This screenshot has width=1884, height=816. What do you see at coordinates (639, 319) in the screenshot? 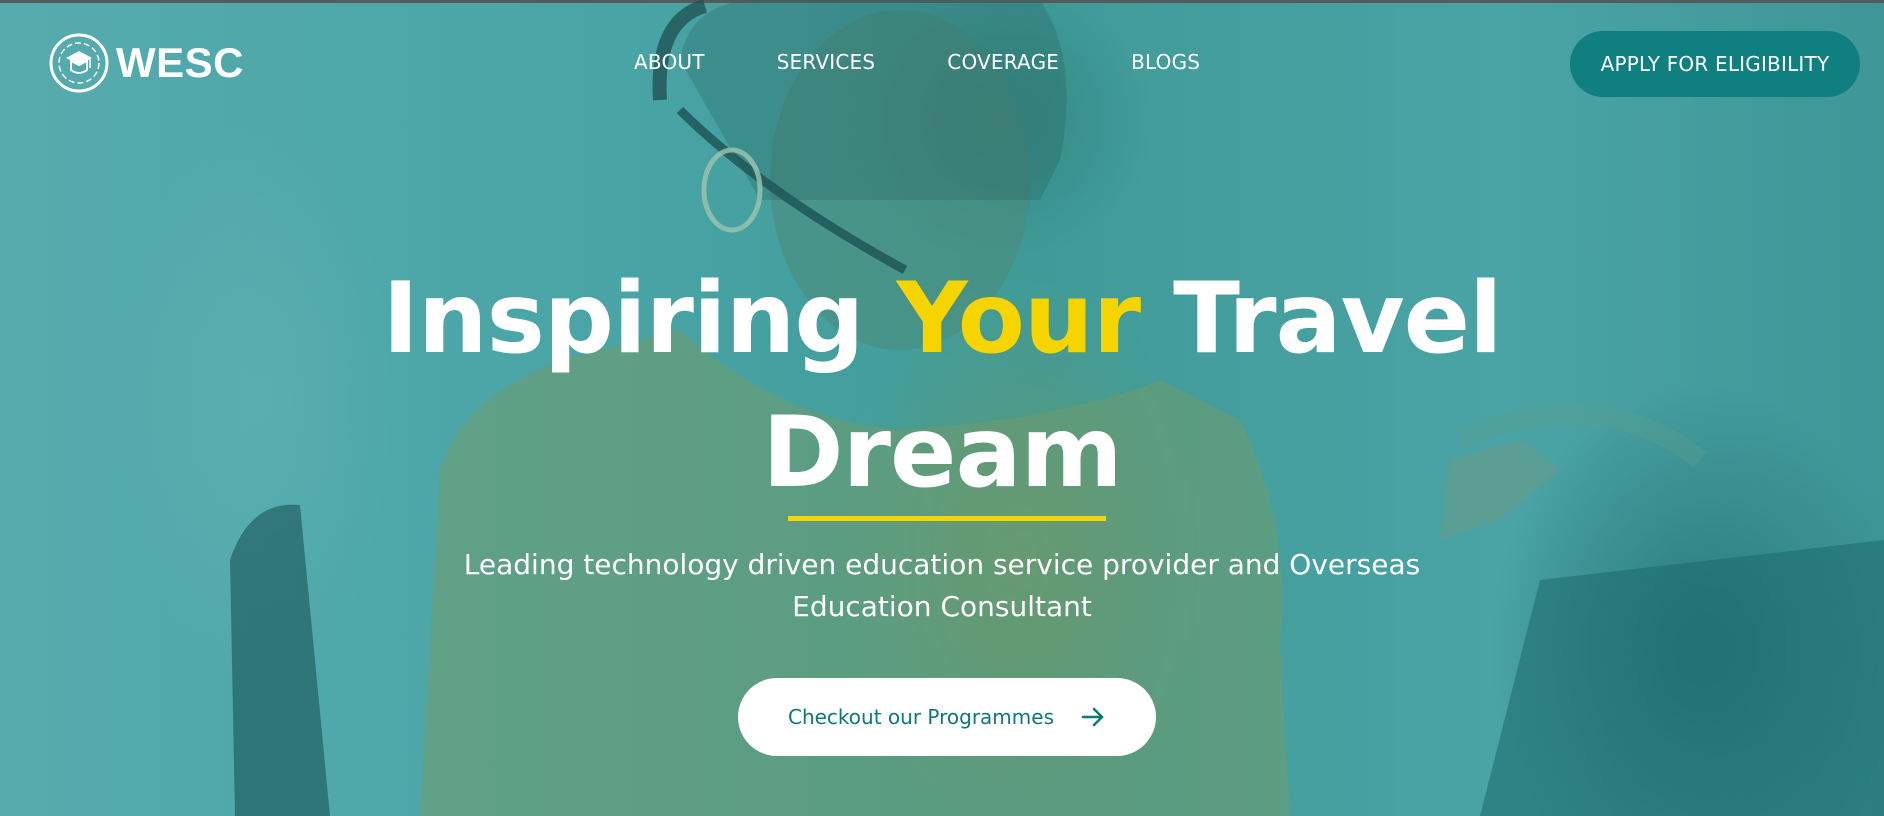
I see `headline-text-inspiring: Inspiring` at bounding box center [639, 319].